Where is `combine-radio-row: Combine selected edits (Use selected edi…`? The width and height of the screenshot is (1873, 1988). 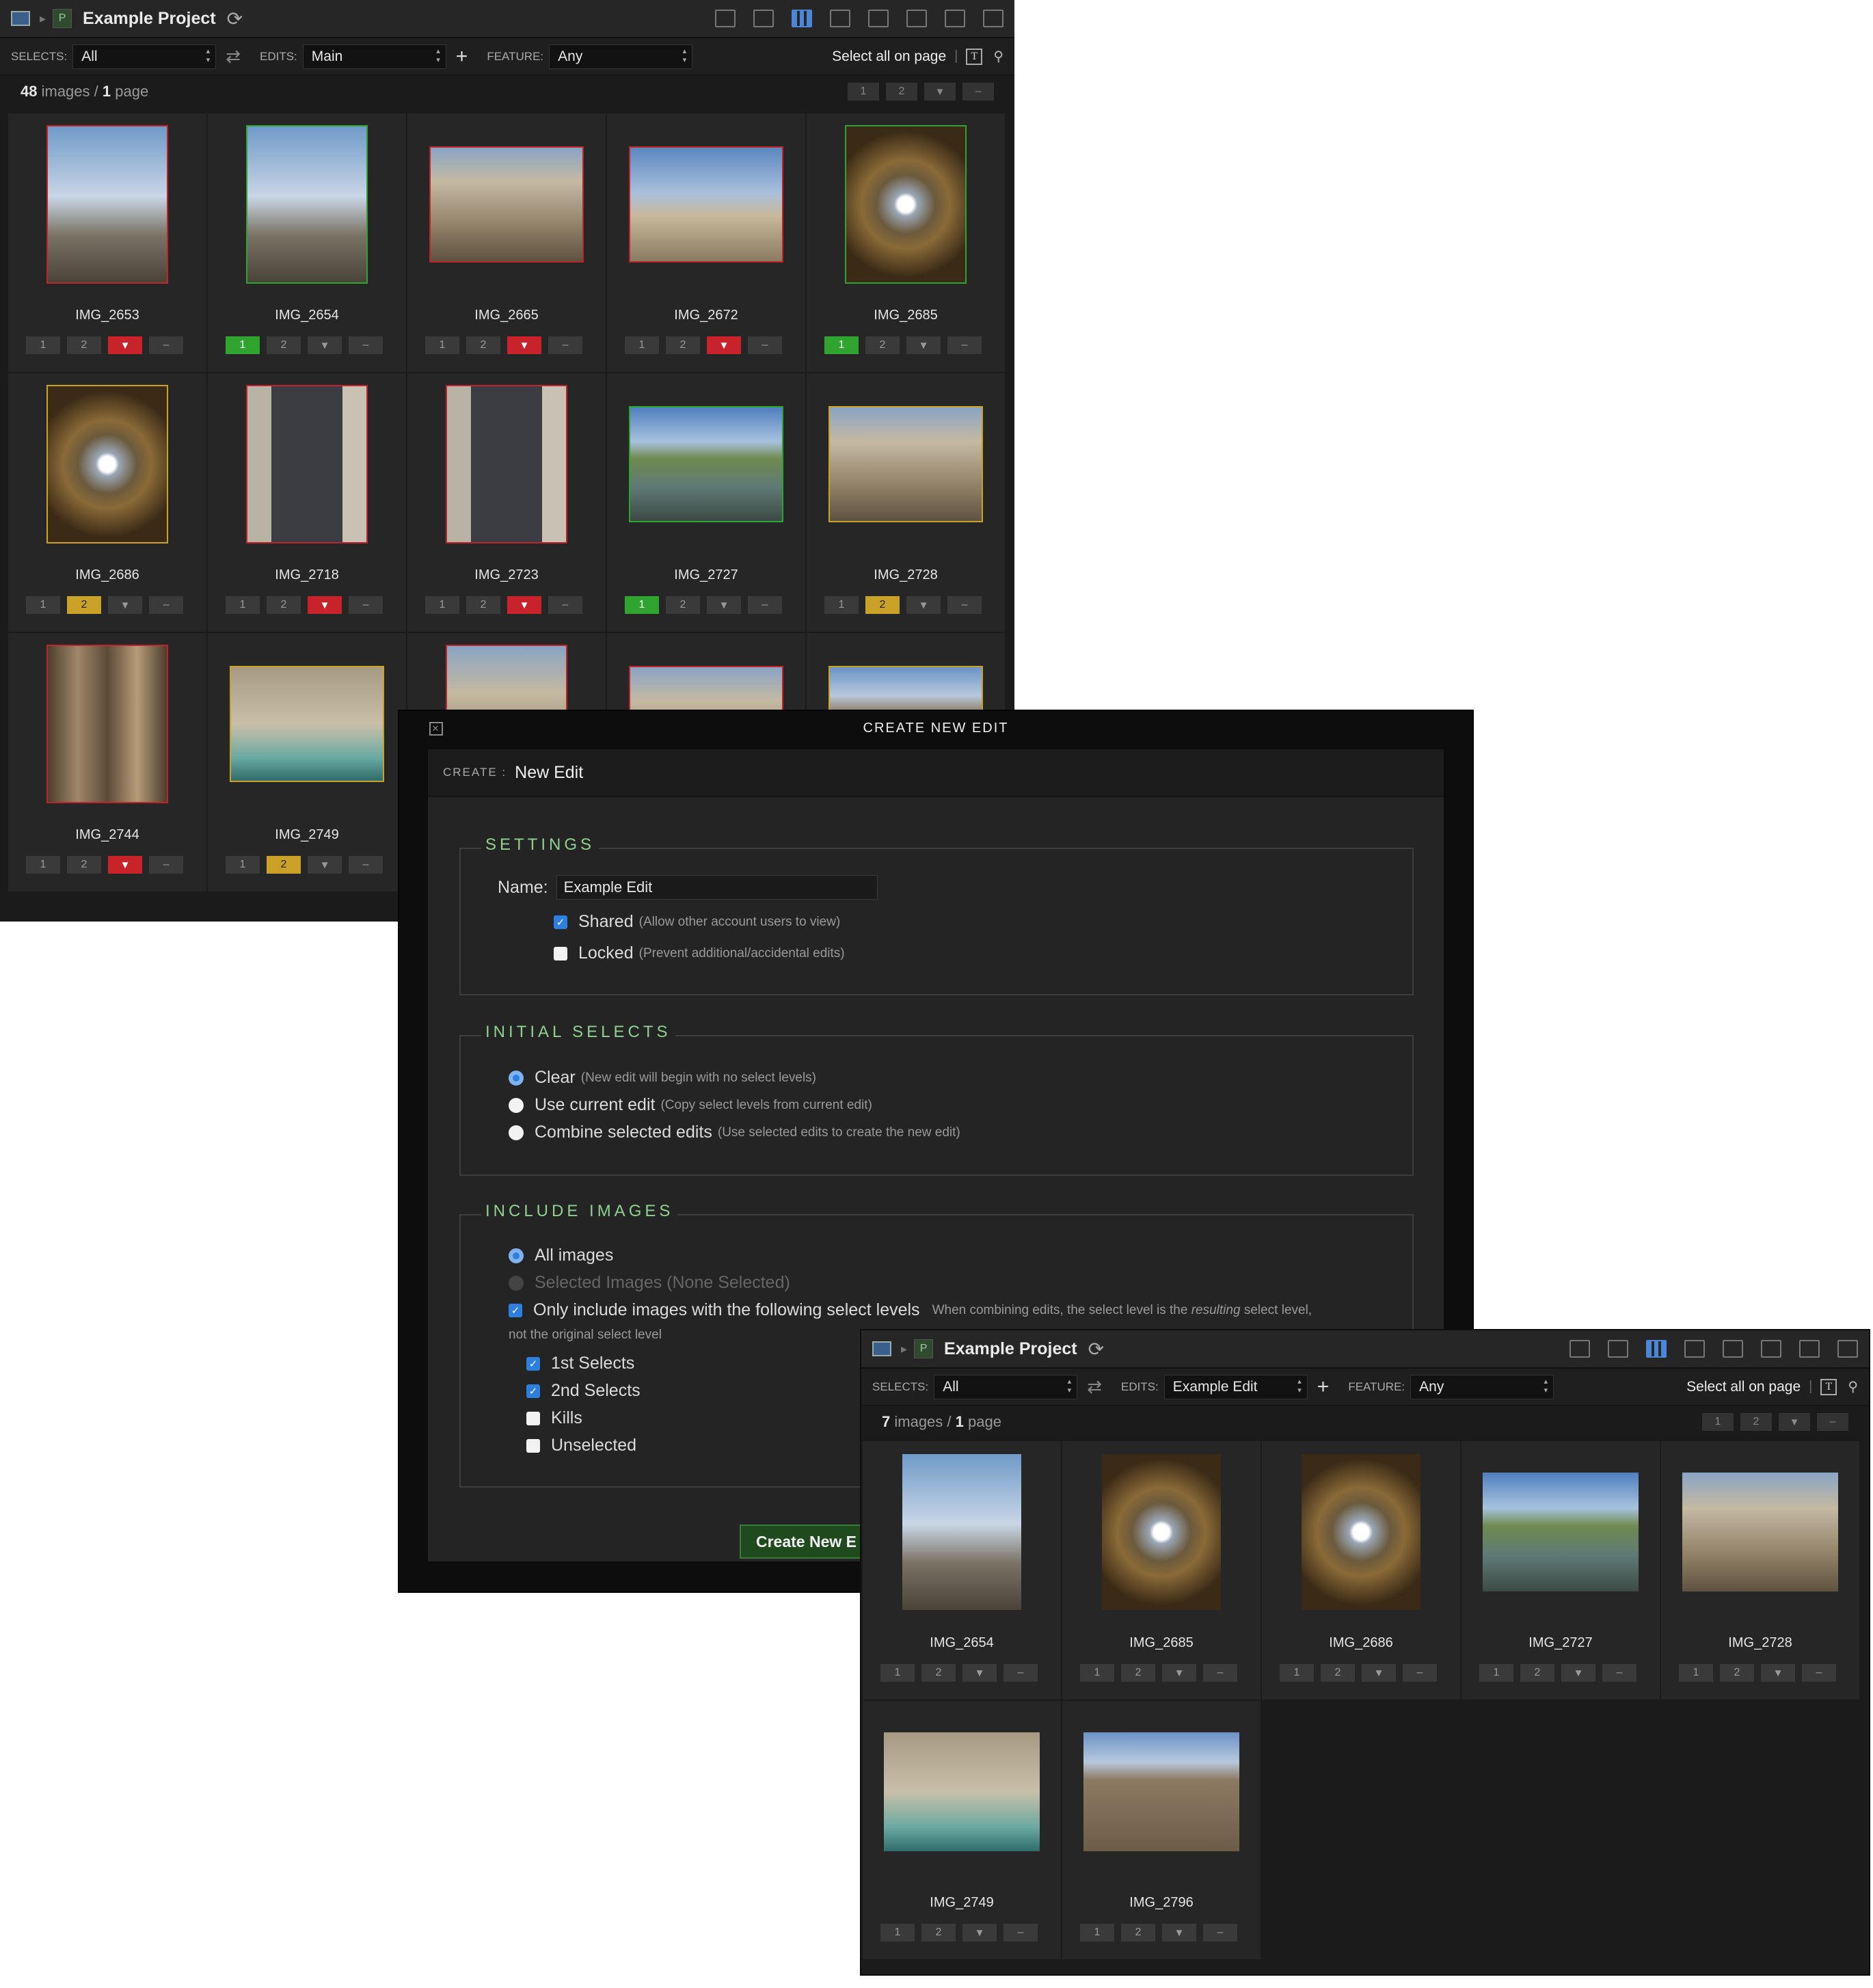
combine-radio-row: Combine selected edits (Use selected edi… is located at coordinates (734, 1132).